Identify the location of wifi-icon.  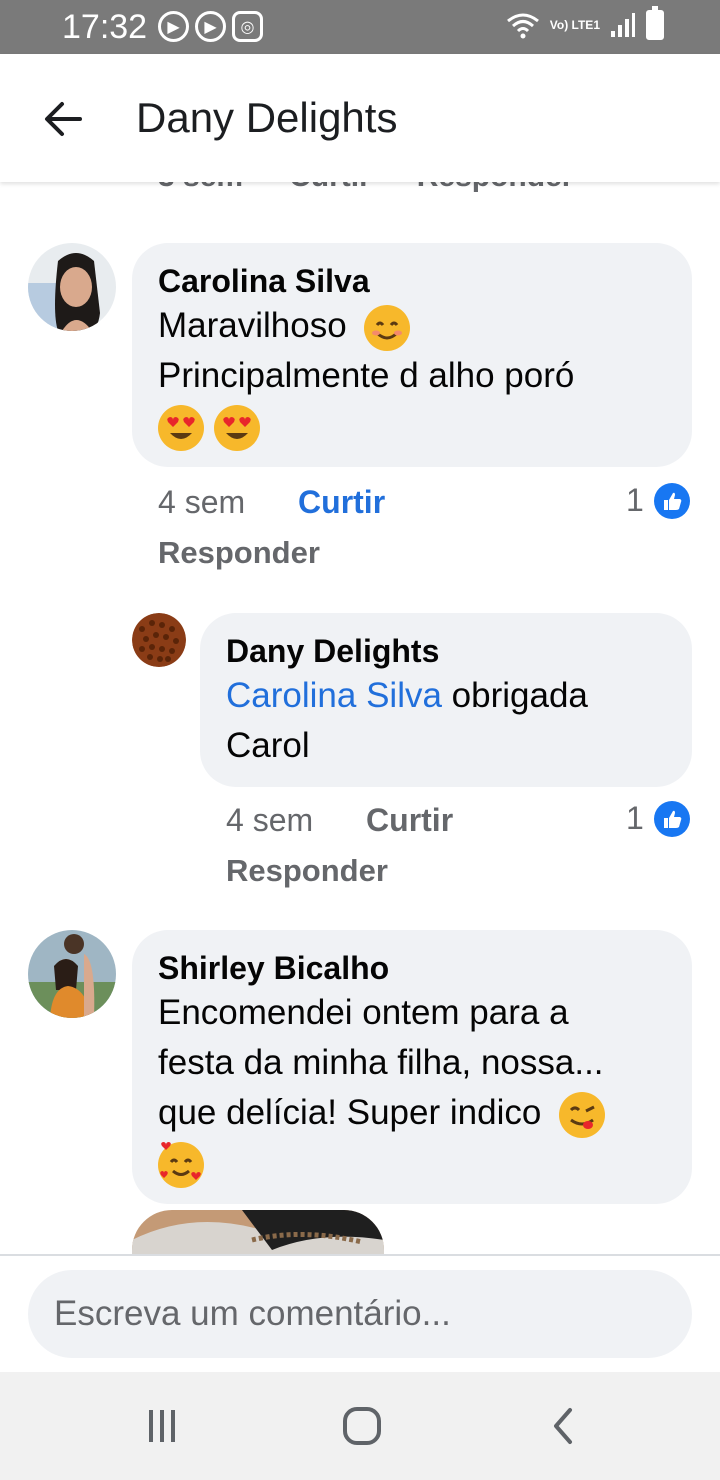
(522, 26).